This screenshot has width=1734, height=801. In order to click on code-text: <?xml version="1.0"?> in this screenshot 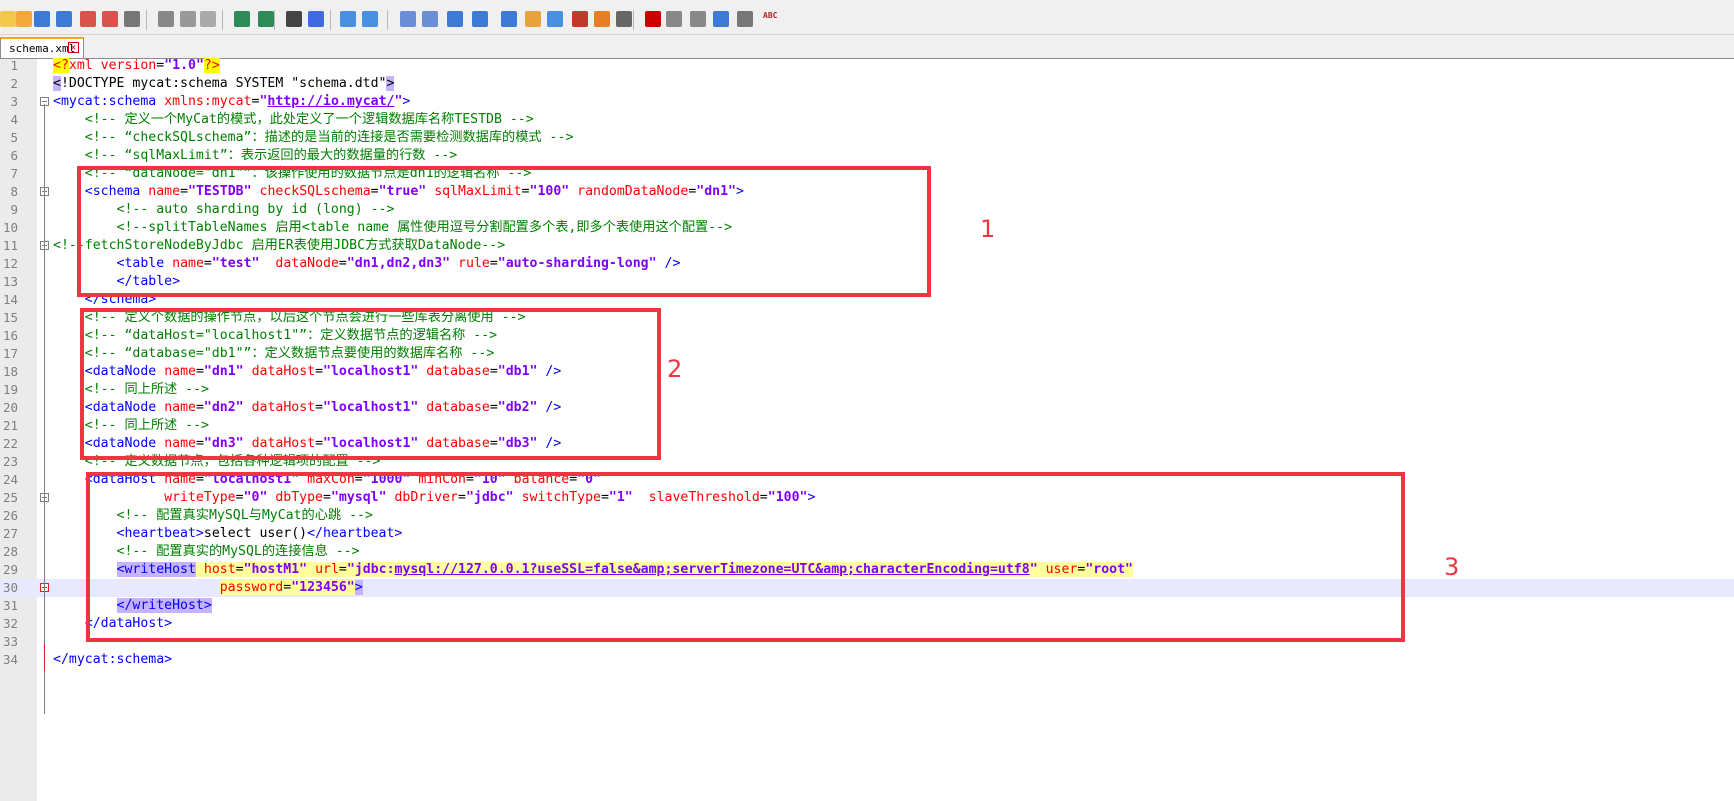, I will do `click(136, 66)`.